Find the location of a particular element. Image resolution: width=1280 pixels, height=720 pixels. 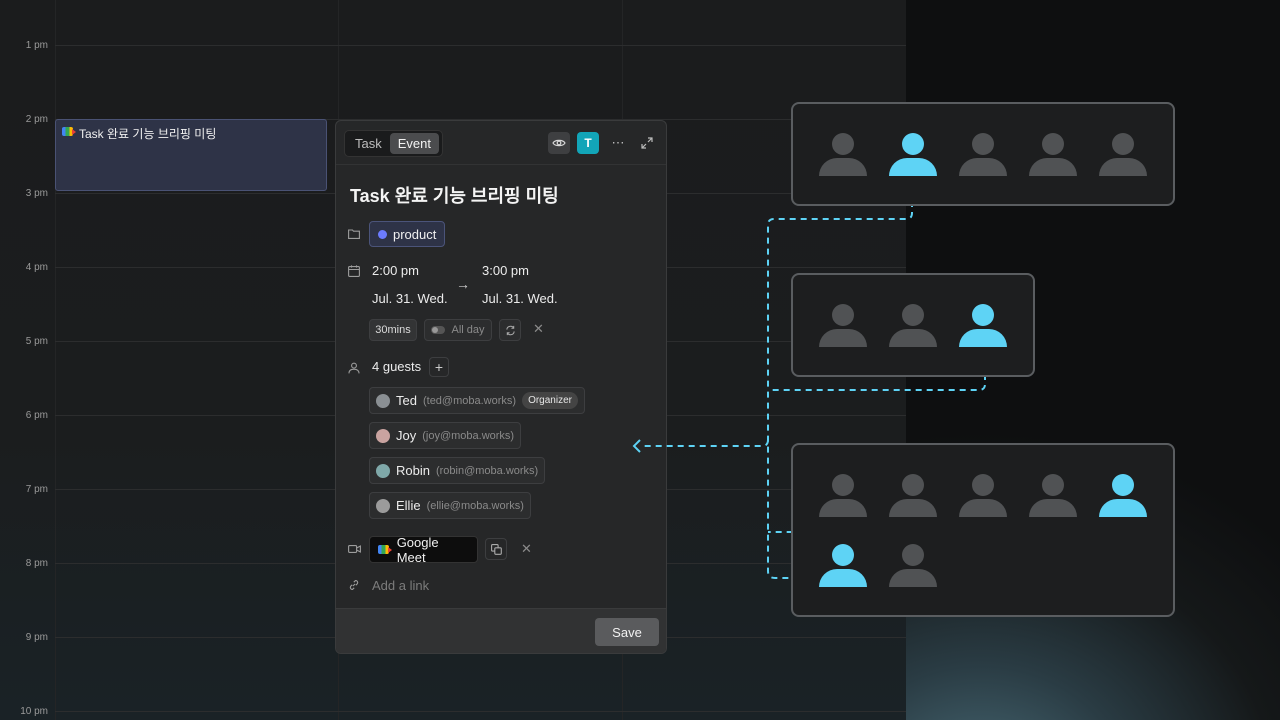

connector-line is located at coordinates (704, 443).